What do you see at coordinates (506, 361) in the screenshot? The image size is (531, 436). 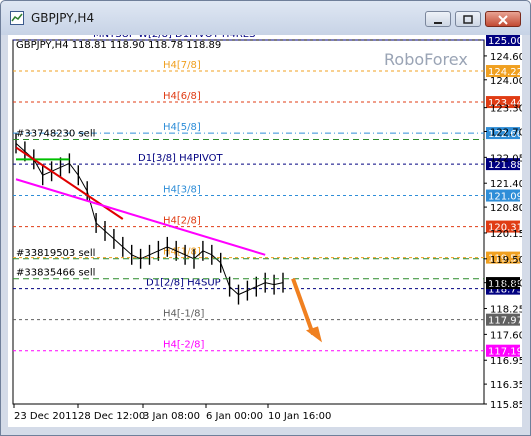 I see `y-tick-label: 116.95` at bounding box center [506, 361].